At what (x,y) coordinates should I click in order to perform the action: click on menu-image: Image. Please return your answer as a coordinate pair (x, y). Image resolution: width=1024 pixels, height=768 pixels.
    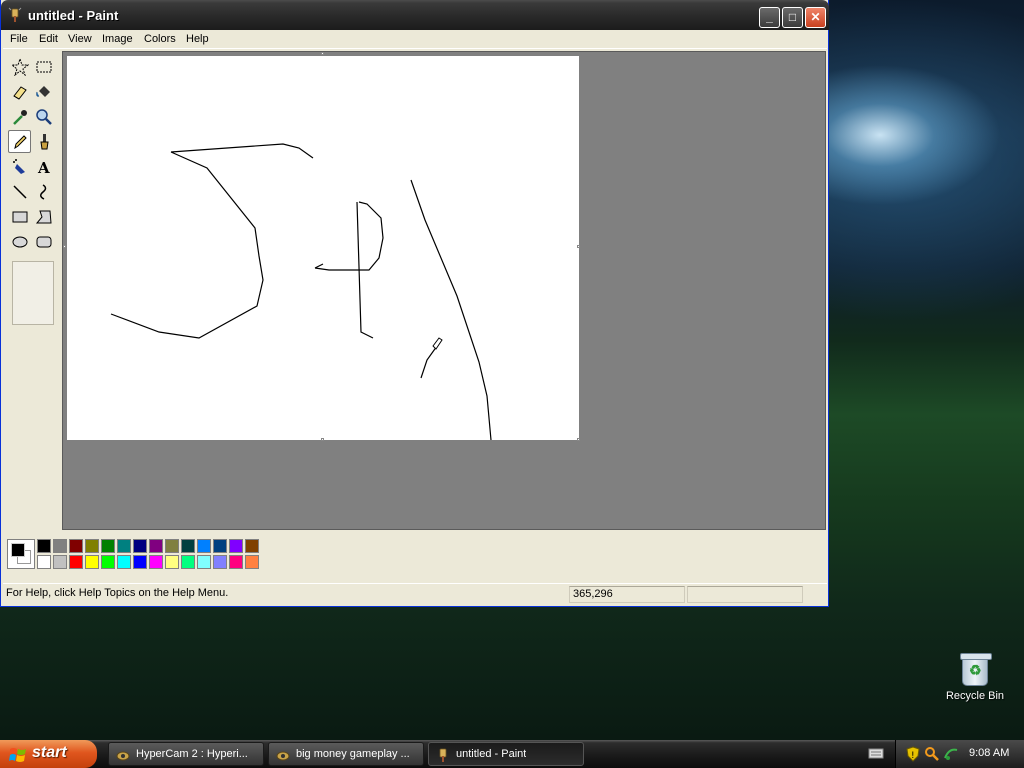
    Looking at the image, I should click on (117, 39).